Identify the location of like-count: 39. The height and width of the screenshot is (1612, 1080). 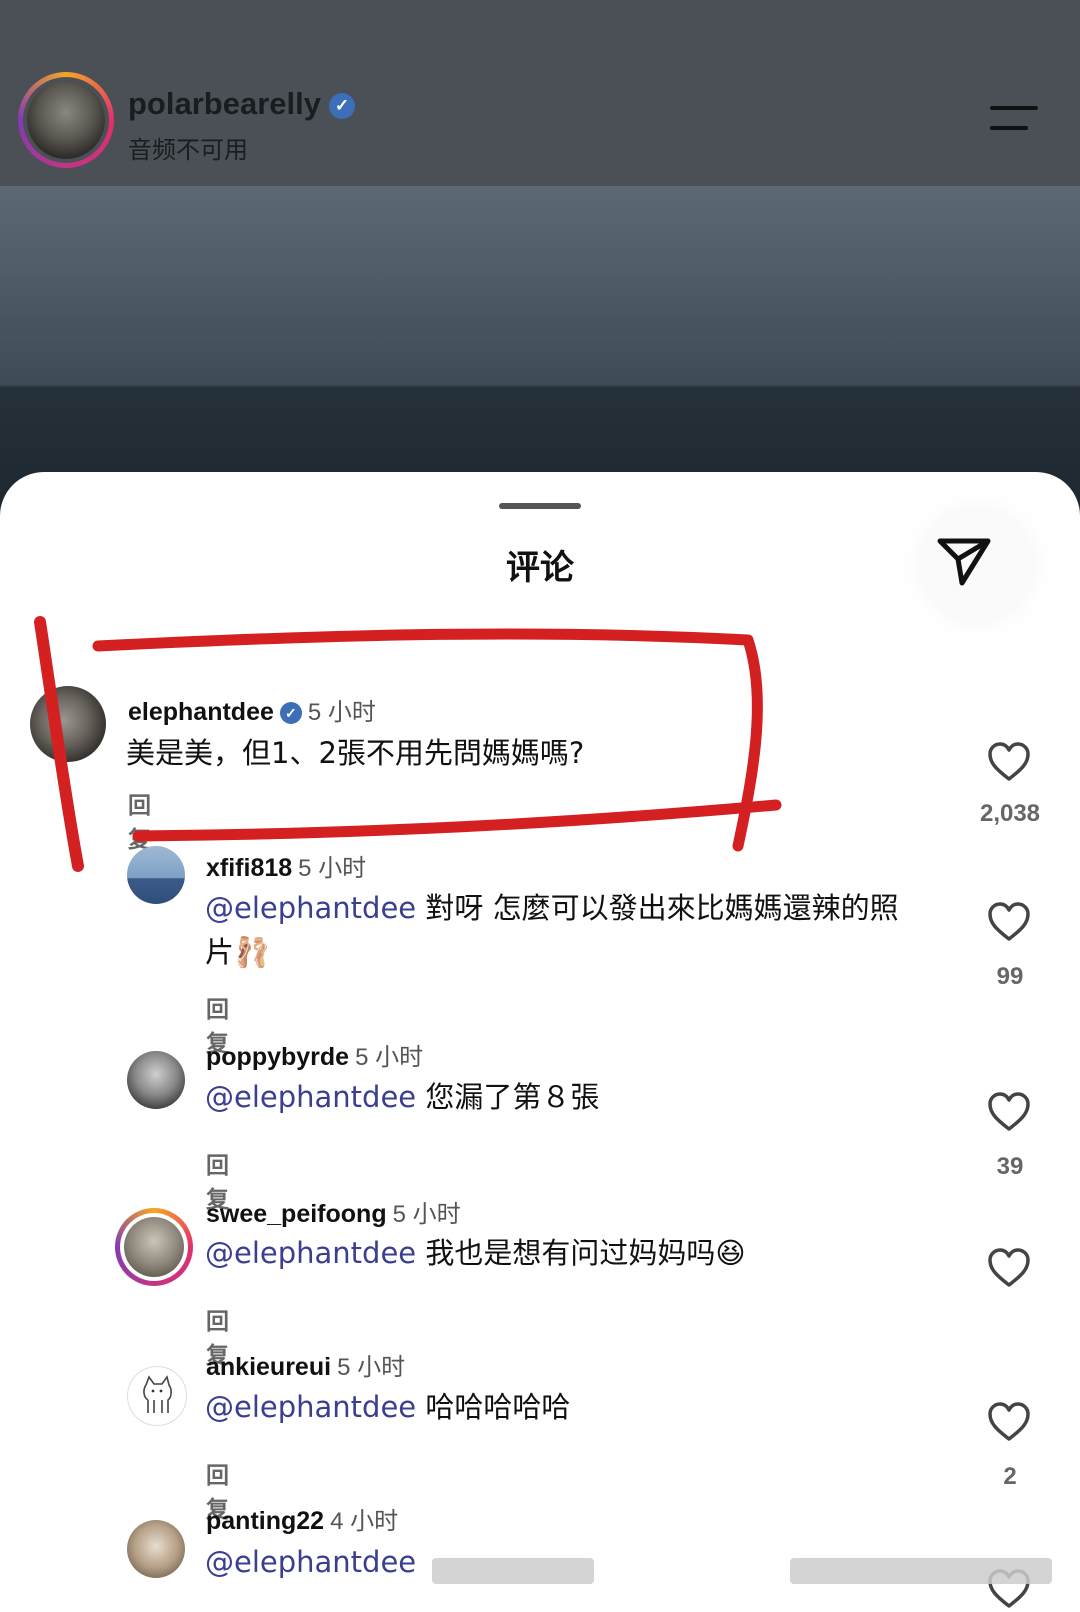
(1010, 1166).